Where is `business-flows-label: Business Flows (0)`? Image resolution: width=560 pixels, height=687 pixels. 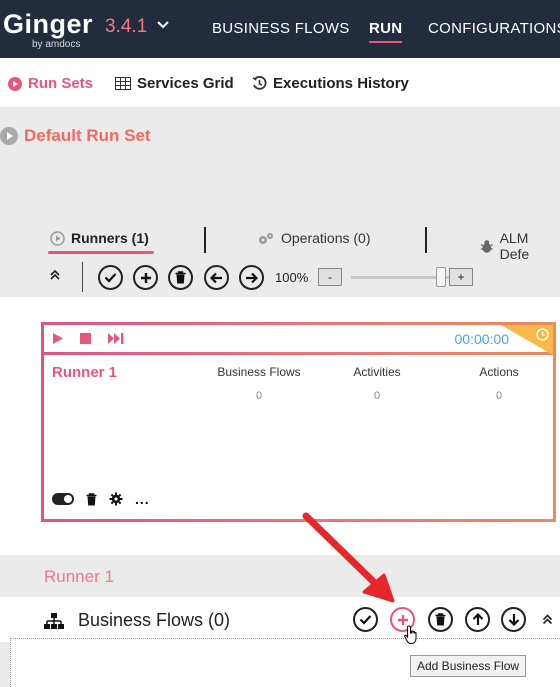
business-flows-label: Business Flows (0) is located at coordinates (154, 620).